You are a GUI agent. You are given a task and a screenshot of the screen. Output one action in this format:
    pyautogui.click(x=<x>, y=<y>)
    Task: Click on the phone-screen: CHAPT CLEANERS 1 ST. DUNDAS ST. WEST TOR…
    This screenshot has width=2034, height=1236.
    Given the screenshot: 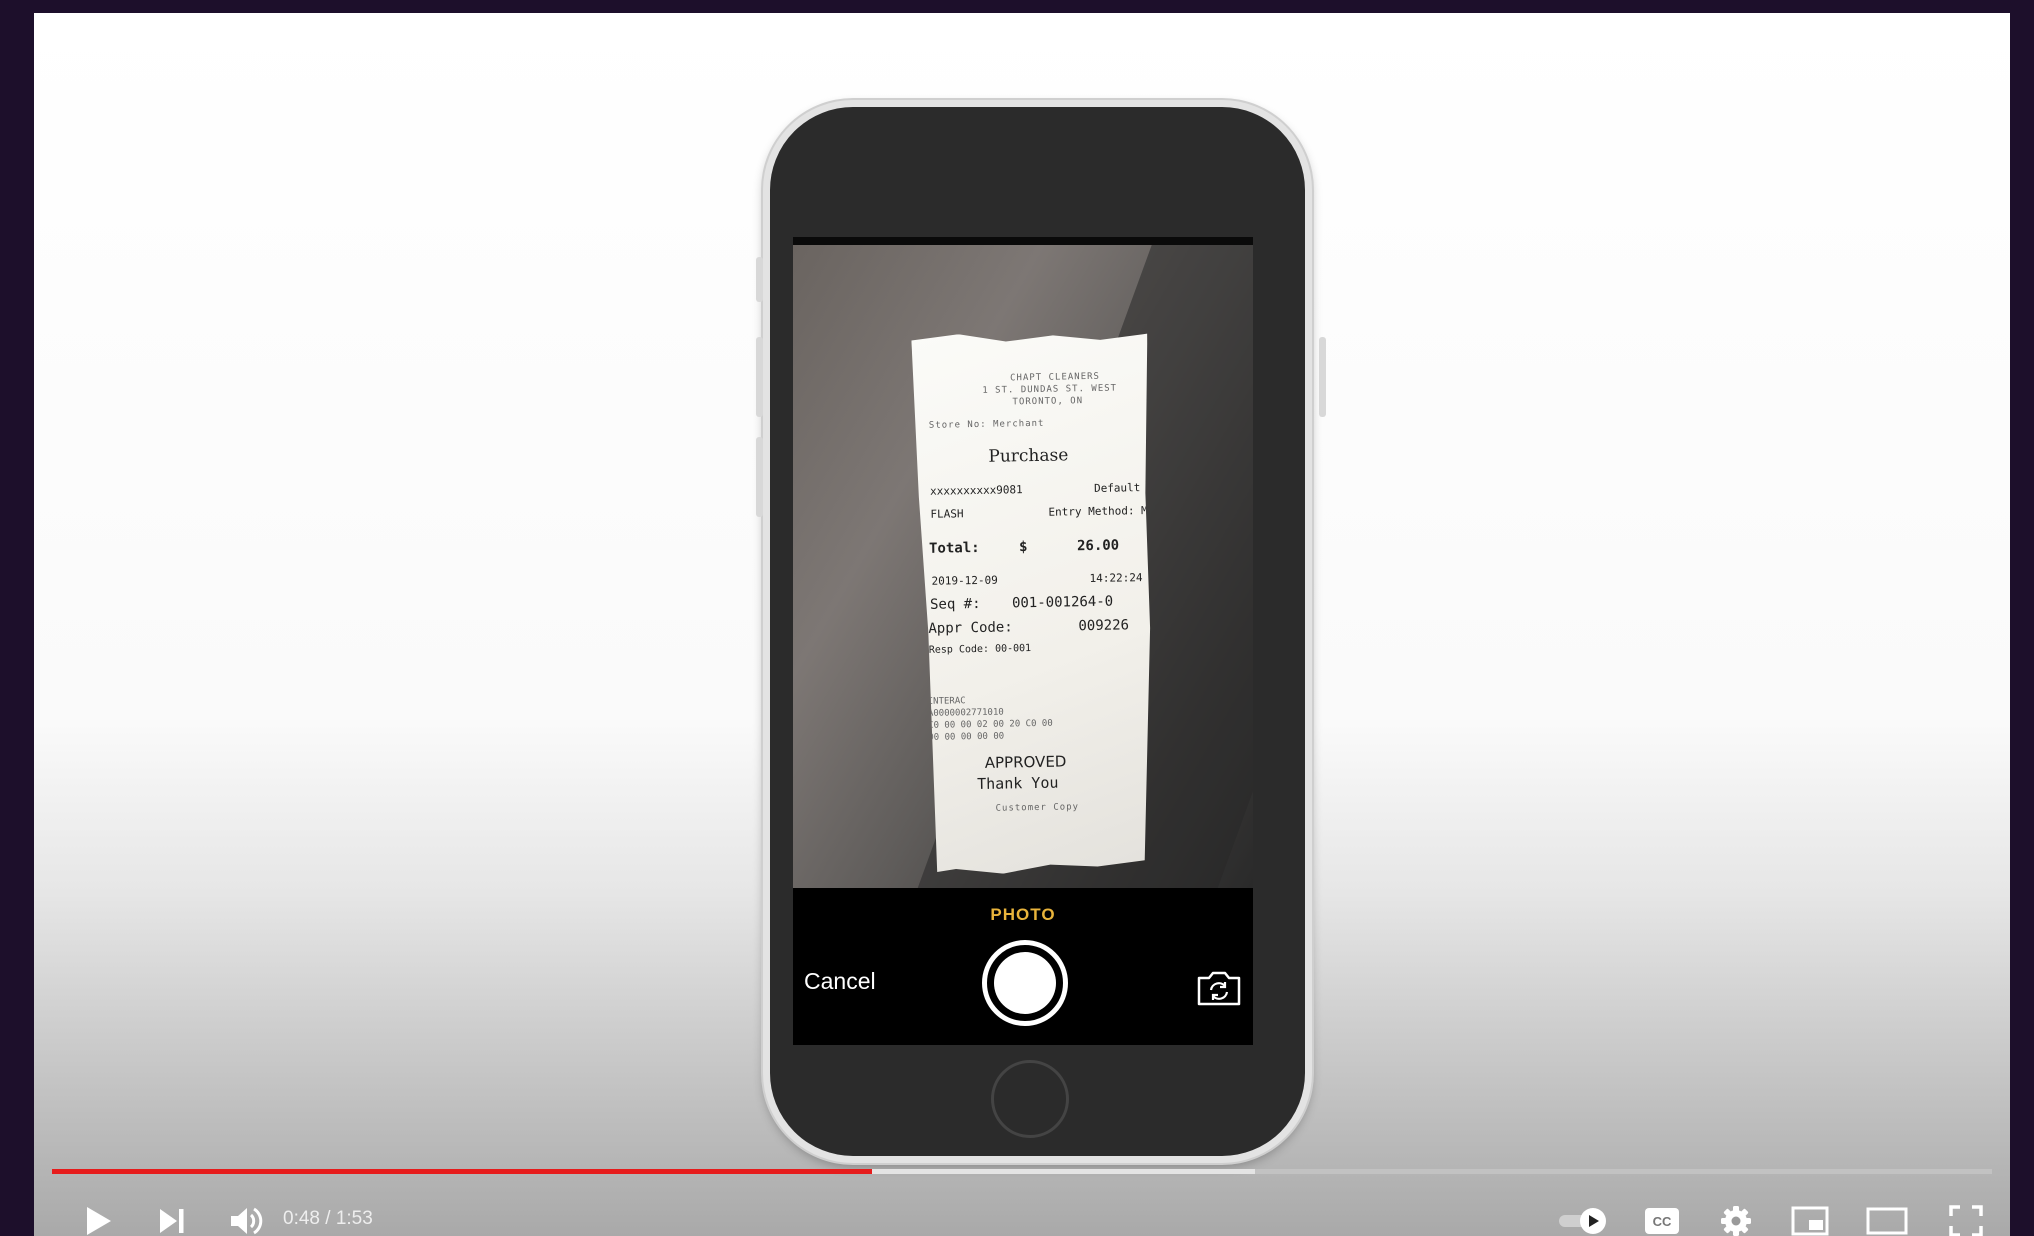 What is the action you would take?
    pyautogui.click(x=1023, y=641)
    